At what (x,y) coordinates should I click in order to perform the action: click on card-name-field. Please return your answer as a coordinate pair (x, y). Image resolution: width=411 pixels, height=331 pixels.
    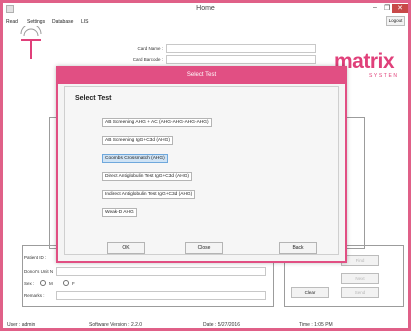
    Looking at the image, I should click on (241, 48).